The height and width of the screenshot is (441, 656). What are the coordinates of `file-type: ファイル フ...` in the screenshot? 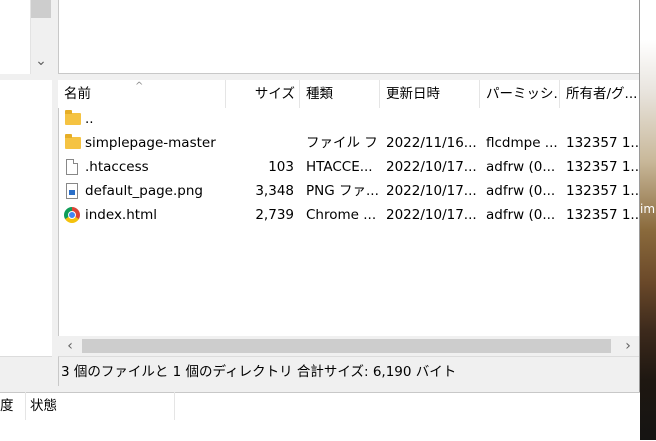 It's located at (342, 143).